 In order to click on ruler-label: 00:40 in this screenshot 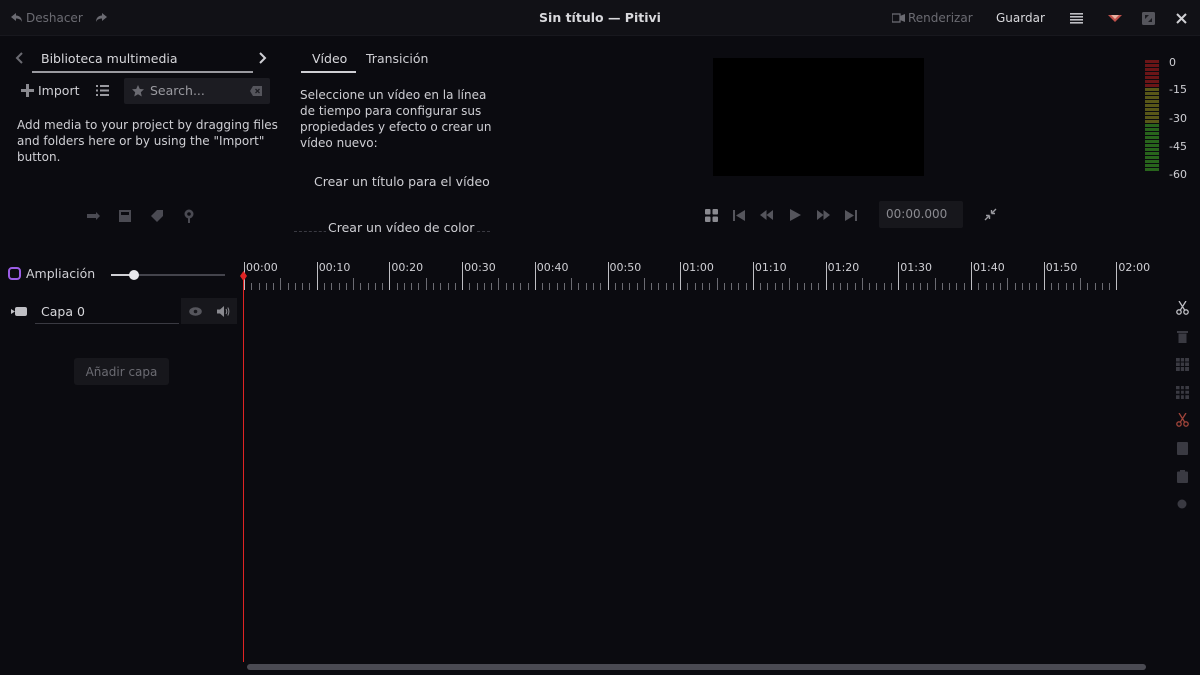, I will do `click(552, 267)`.